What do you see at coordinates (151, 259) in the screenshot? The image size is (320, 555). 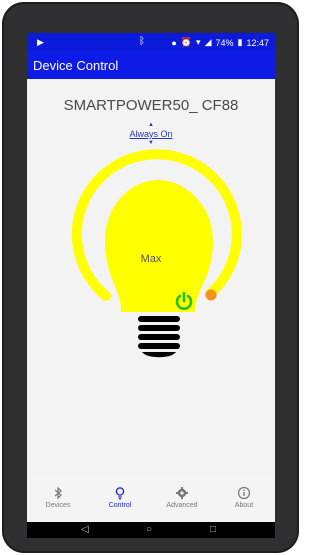 I see `level-label: Max` at bounding box center [151, 259].